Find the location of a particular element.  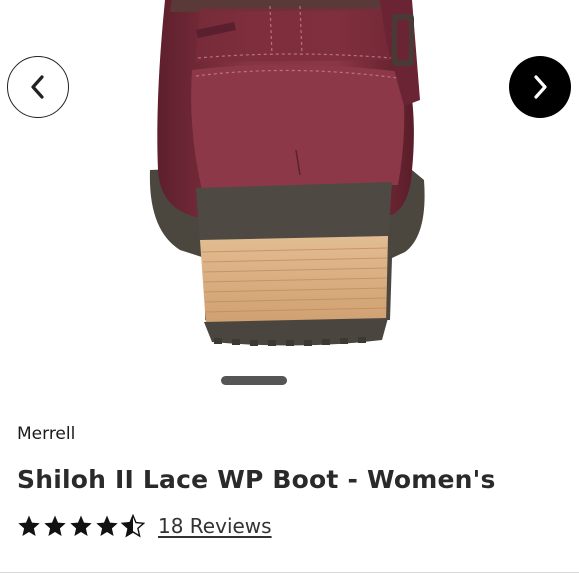

previous-image-button is located at coordinates (38, 87).